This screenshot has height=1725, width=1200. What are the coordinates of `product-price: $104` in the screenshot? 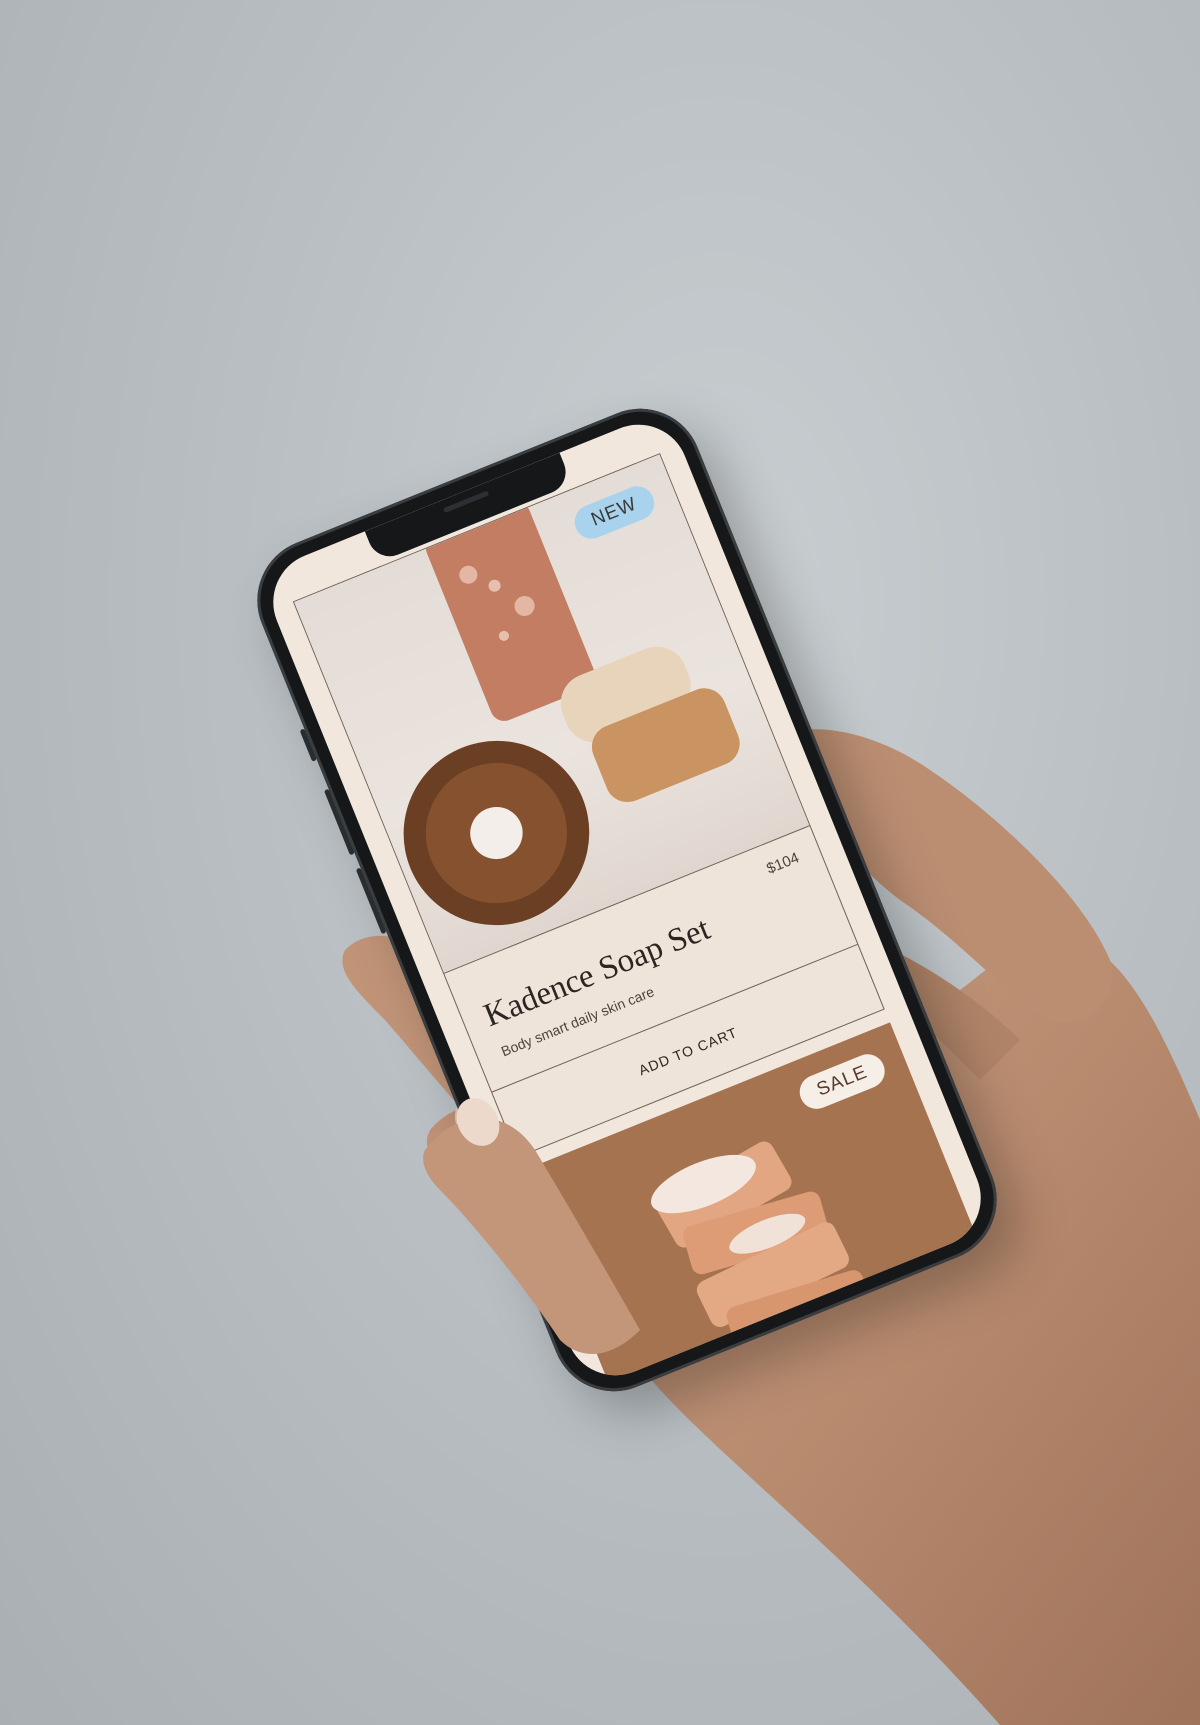 It's located at (783, 863).